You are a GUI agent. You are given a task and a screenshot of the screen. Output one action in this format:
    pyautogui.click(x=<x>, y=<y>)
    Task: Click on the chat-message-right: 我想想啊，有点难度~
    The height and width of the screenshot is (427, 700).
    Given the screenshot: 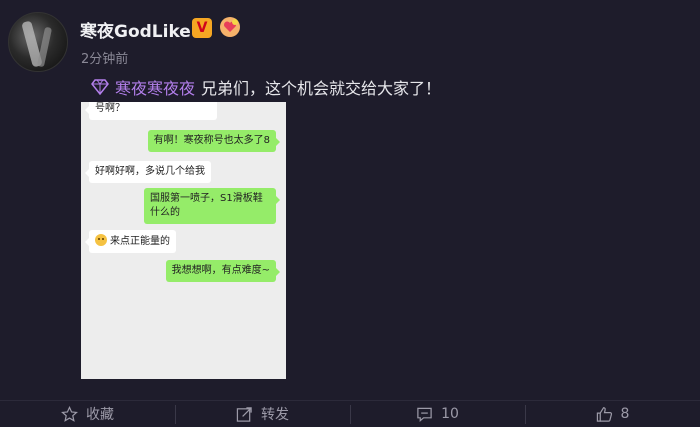 What is the action you would take?
    pyautogui.click(x=223, y=271)
    